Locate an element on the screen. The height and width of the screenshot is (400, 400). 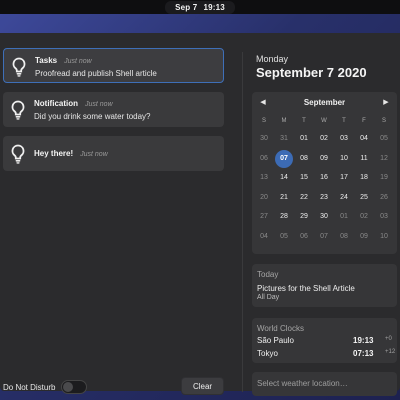
calendar-day: 17 is located at coordinates (344, 178).